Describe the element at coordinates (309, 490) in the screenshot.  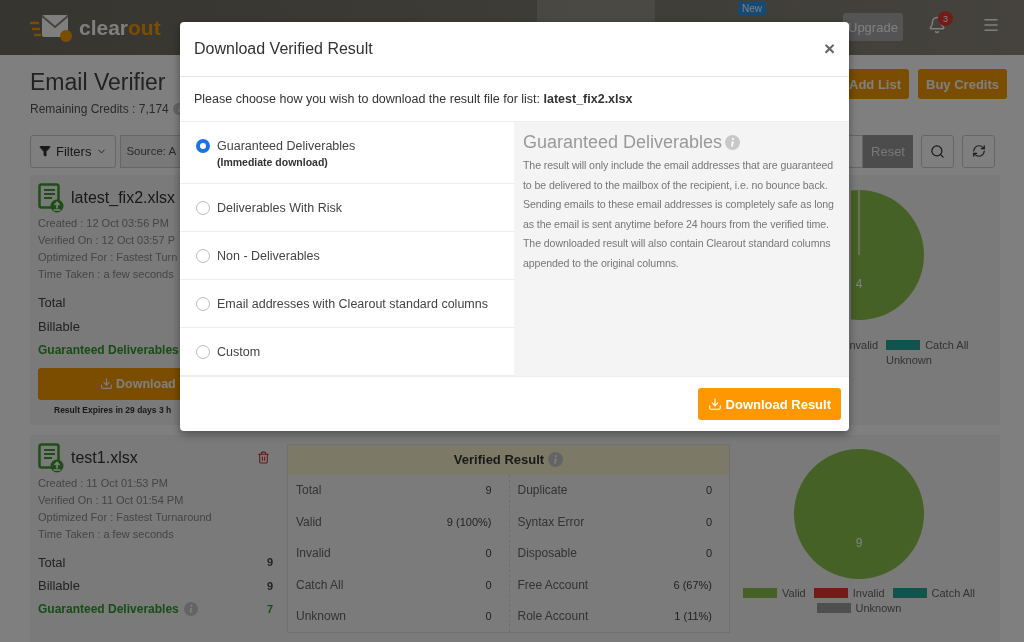
I see `result-label: Total` at that location.